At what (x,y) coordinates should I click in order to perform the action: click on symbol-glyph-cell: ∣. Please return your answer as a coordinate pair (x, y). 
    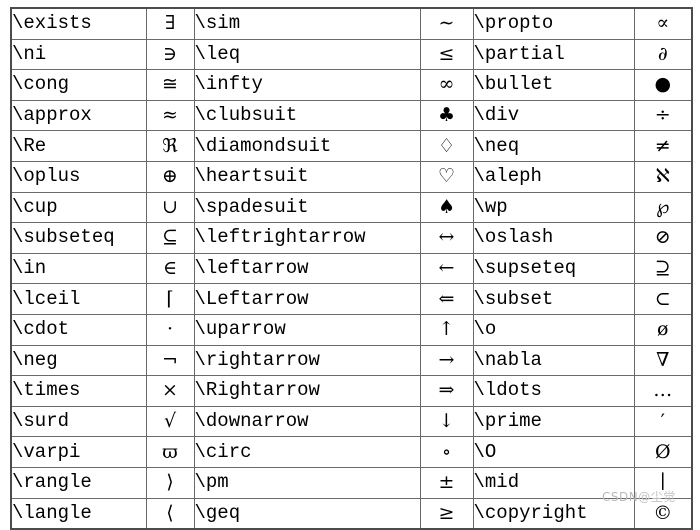
    Looking at the image, I should click on (663, 482).